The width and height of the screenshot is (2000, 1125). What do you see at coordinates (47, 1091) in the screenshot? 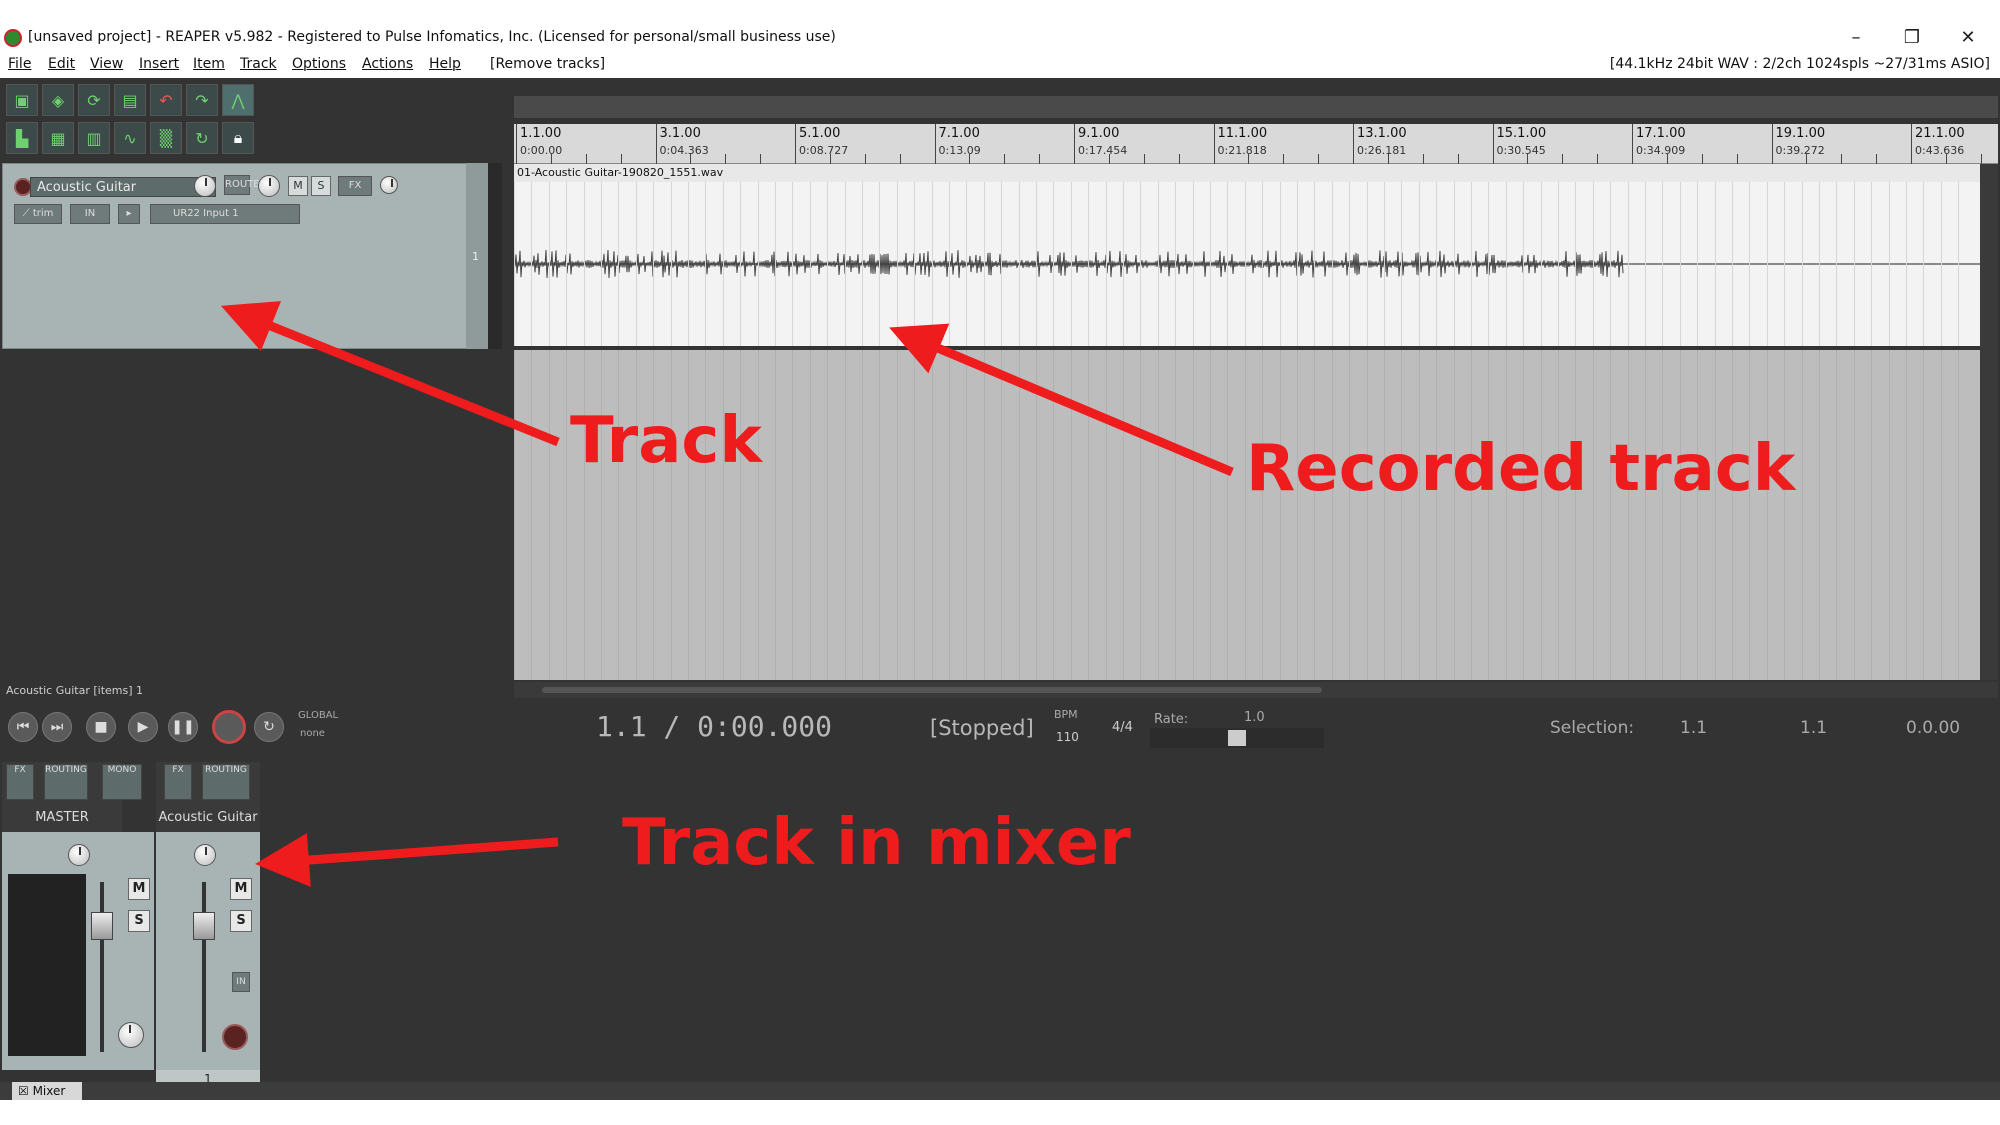
I see `mixer-tab: ☒ Mixer` at bounding box center [47, 1091].